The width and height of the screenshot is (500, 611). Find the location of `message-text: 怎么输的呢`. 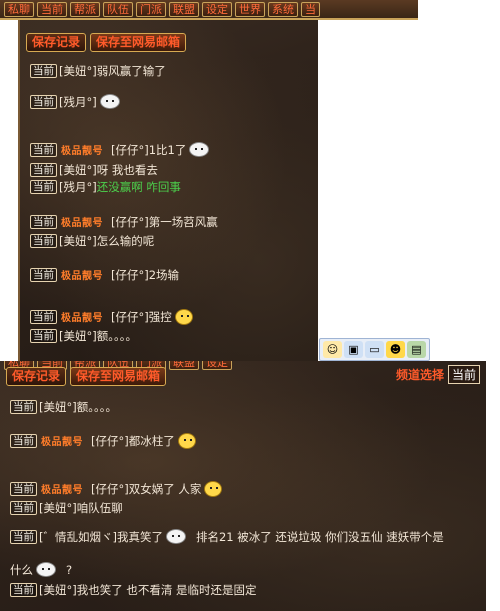

message-text: 怎么输的呢 is located at coordinates (125, 240).